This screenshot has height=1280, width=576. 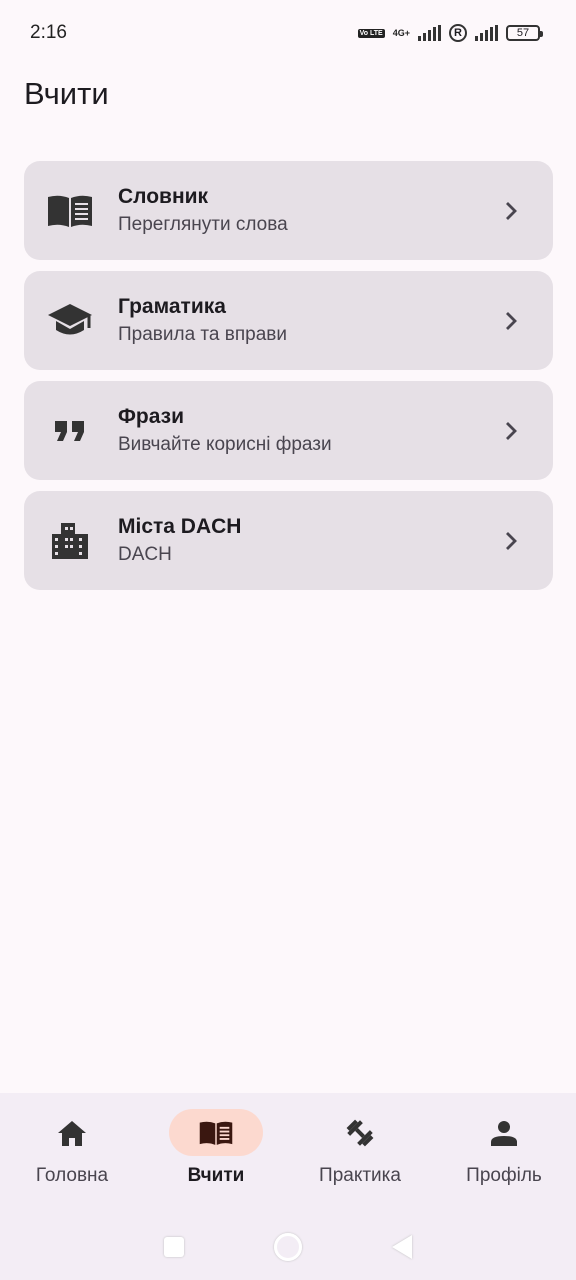 I want to click on nav-pill-active, so click(x=216, y=1132).